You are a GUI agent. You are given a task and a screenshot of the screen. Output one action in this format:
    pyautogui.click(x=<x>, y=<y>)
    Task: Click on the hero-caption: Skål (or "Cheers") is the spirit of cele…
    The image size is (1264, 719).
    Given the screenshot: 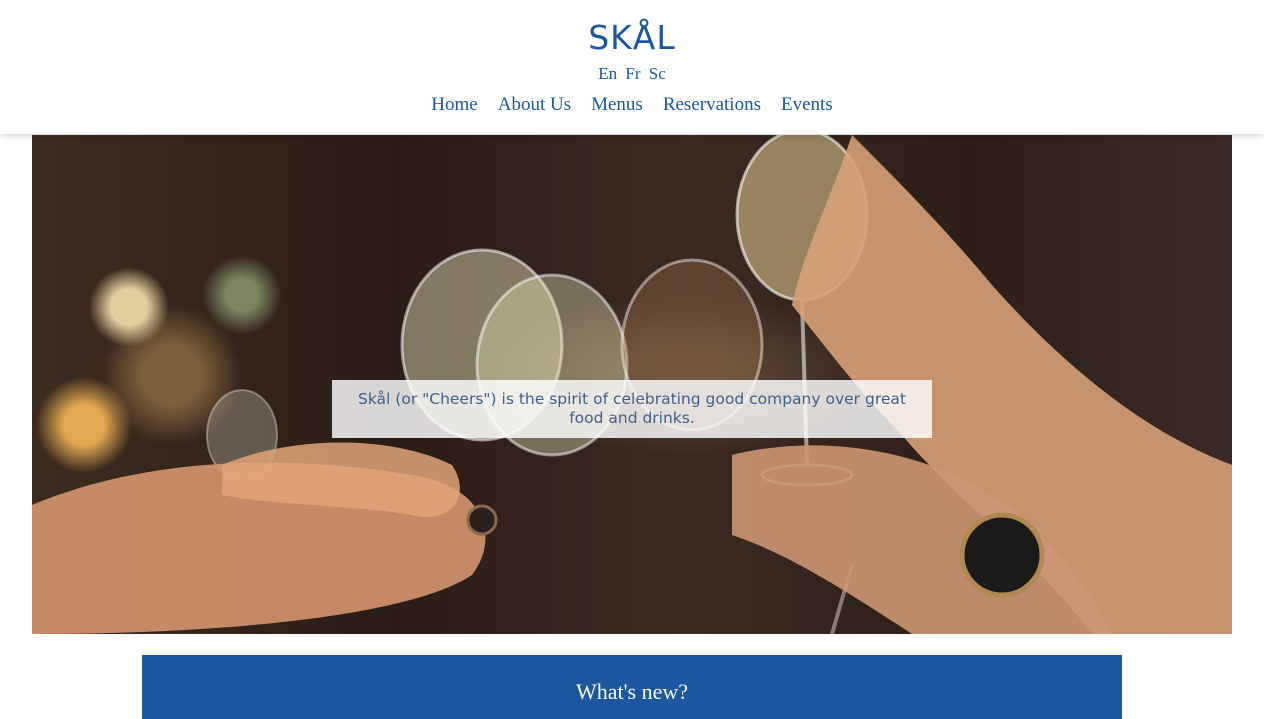 What is the action you would take?
    pyautogui.click(x=632, y=409)
    